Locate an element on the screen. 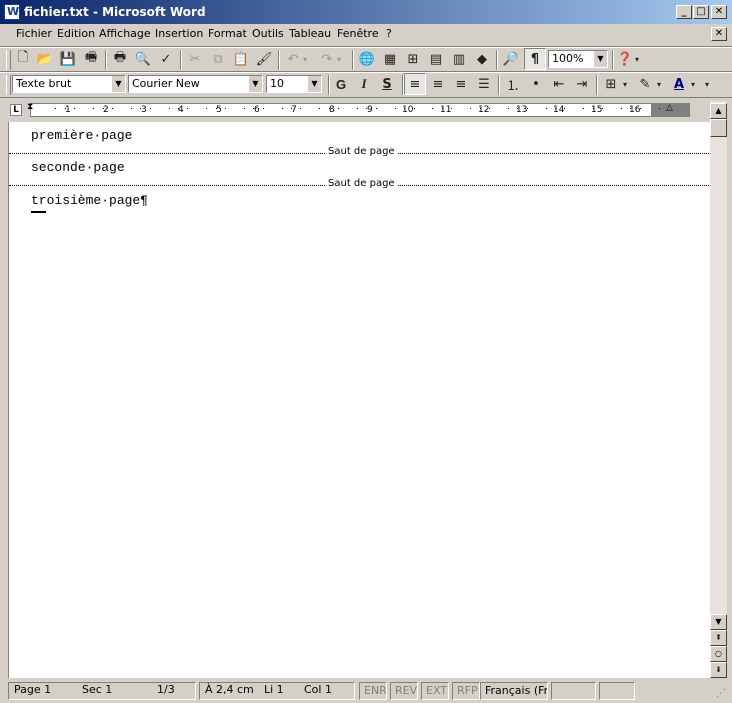  scroll-down-icon: ▼ is located at coordinates (718, 622).